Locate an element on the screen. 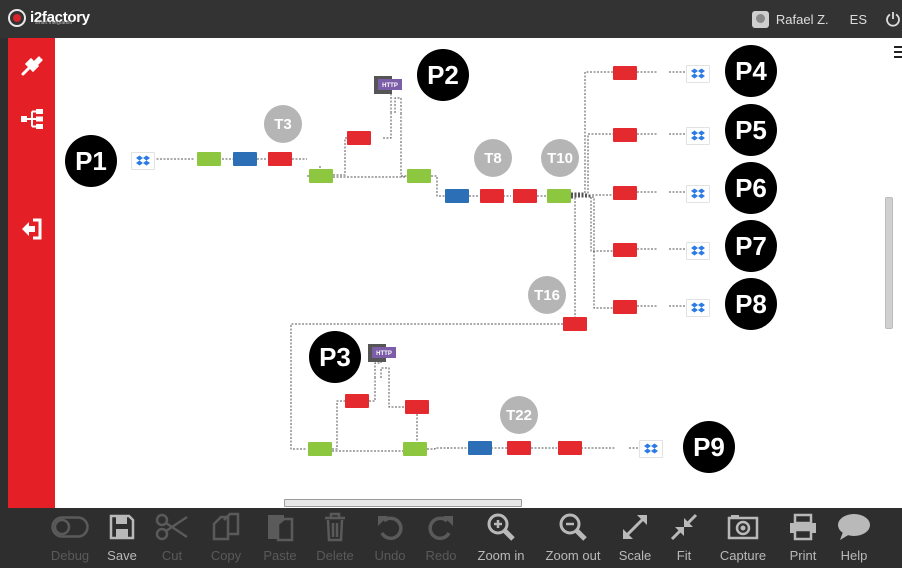  cut-button: Cut is located at coordinates (172, 538).